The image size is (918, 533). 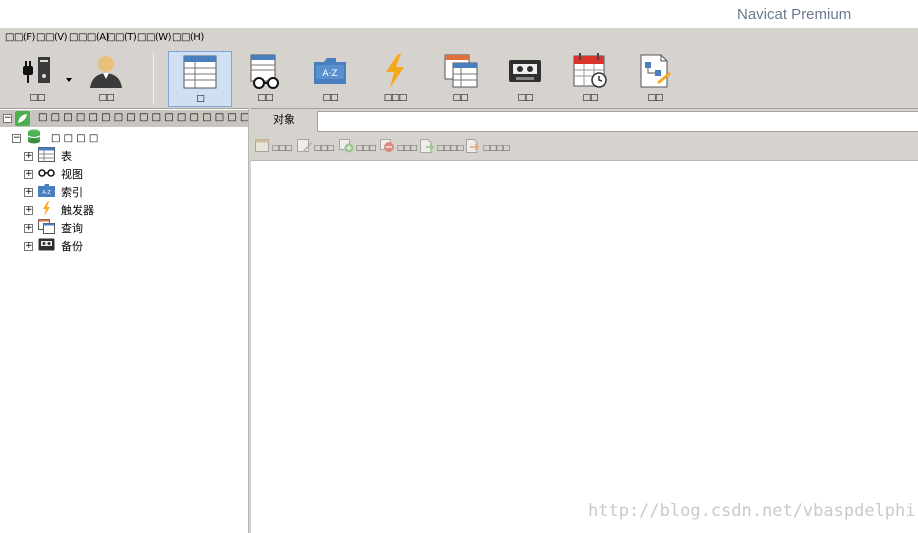 What do you see at coordinates (473, 147) in the screenshot?
I see `export-icon` at bounding box center [473, 147].